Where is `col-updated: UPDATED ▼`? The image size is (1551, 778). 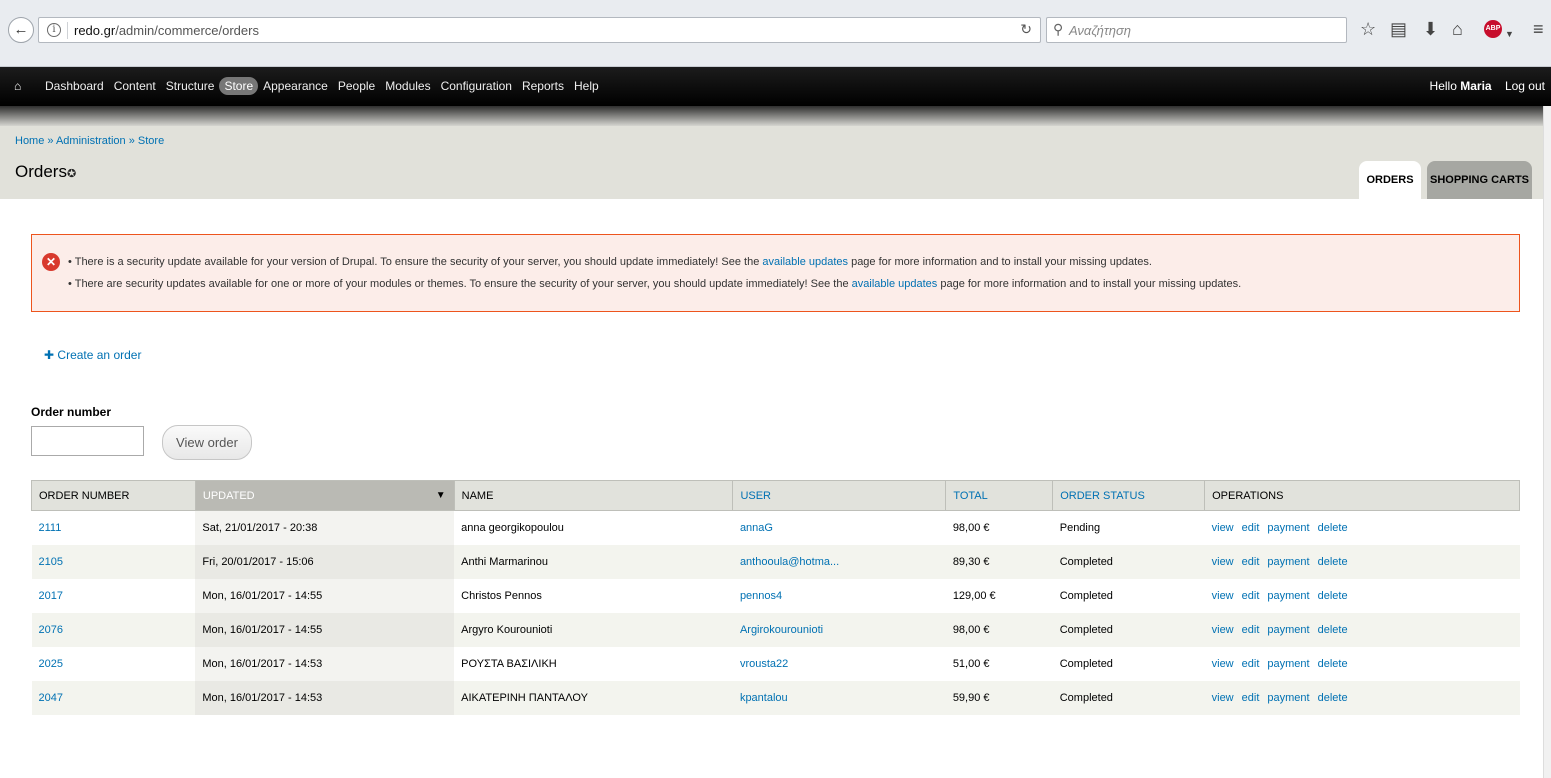 col-updated: UPDATED ▼ is located at coordinates (324, 495).